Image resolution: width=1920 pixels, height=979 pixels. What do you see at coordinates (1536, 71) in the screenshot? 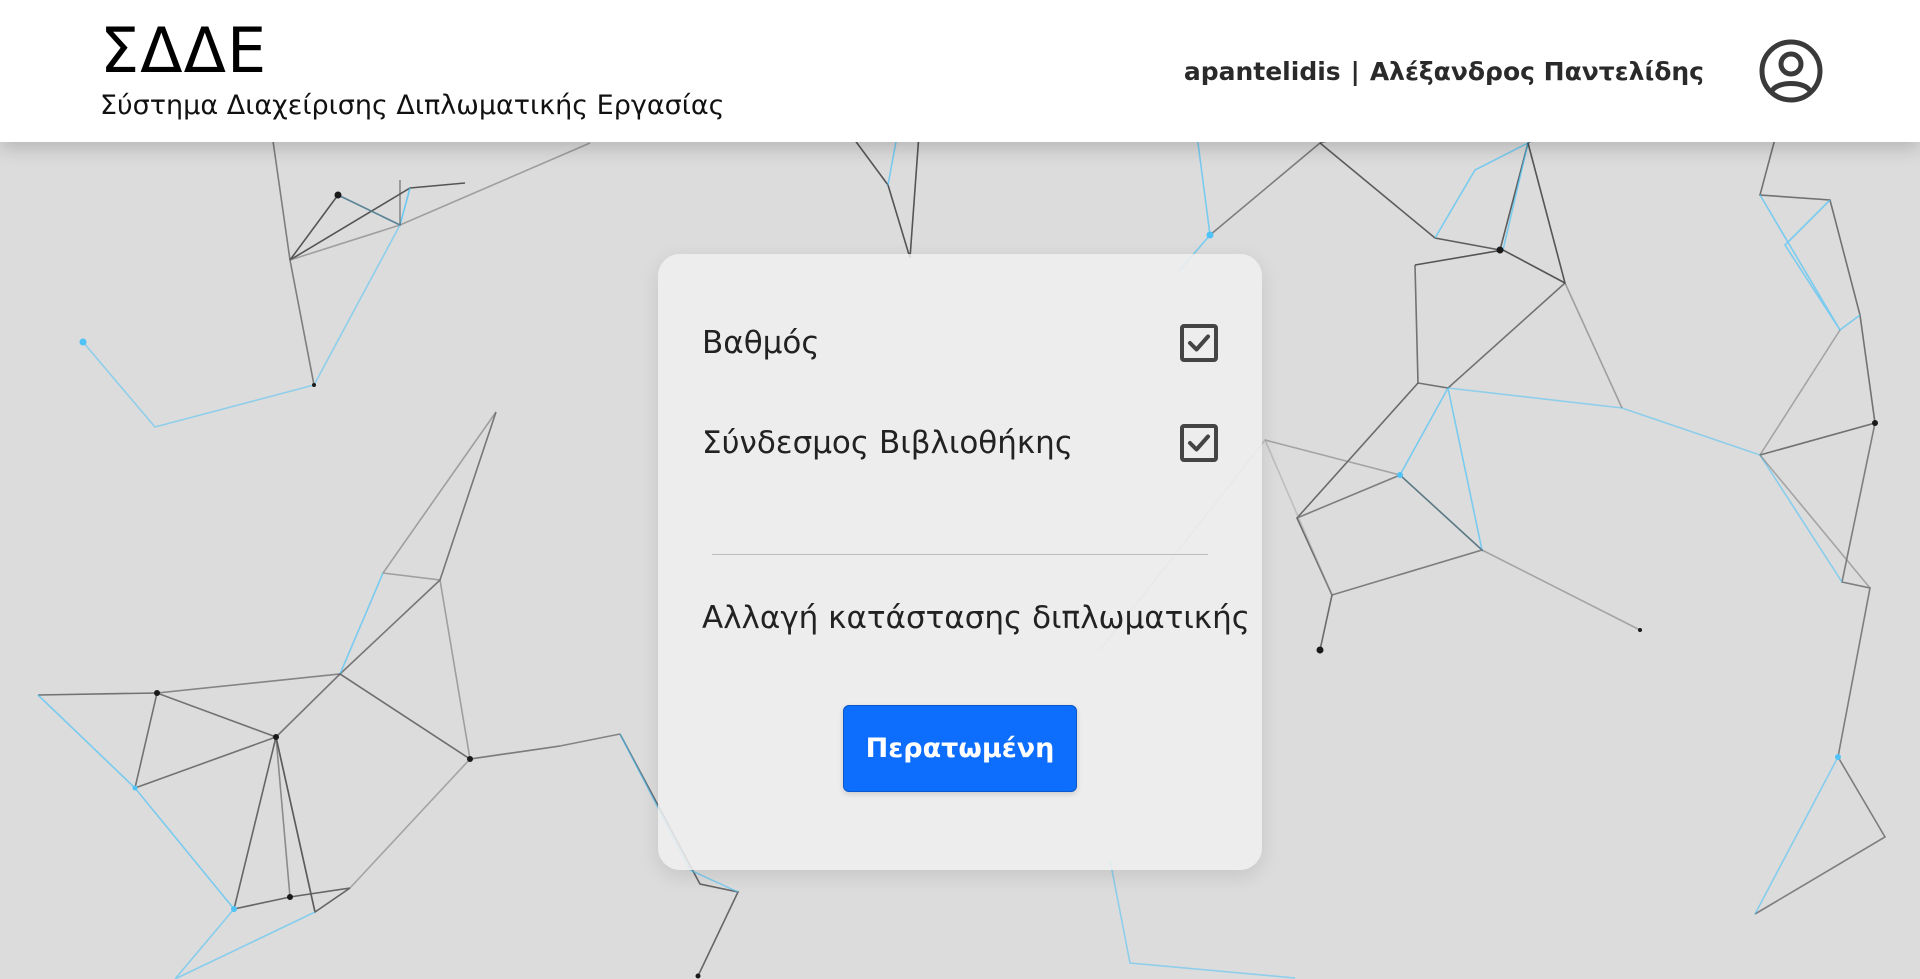
I see `user-full-name: Αλέξανδρος Παντελίδης` at bounding box center [1536, 71].